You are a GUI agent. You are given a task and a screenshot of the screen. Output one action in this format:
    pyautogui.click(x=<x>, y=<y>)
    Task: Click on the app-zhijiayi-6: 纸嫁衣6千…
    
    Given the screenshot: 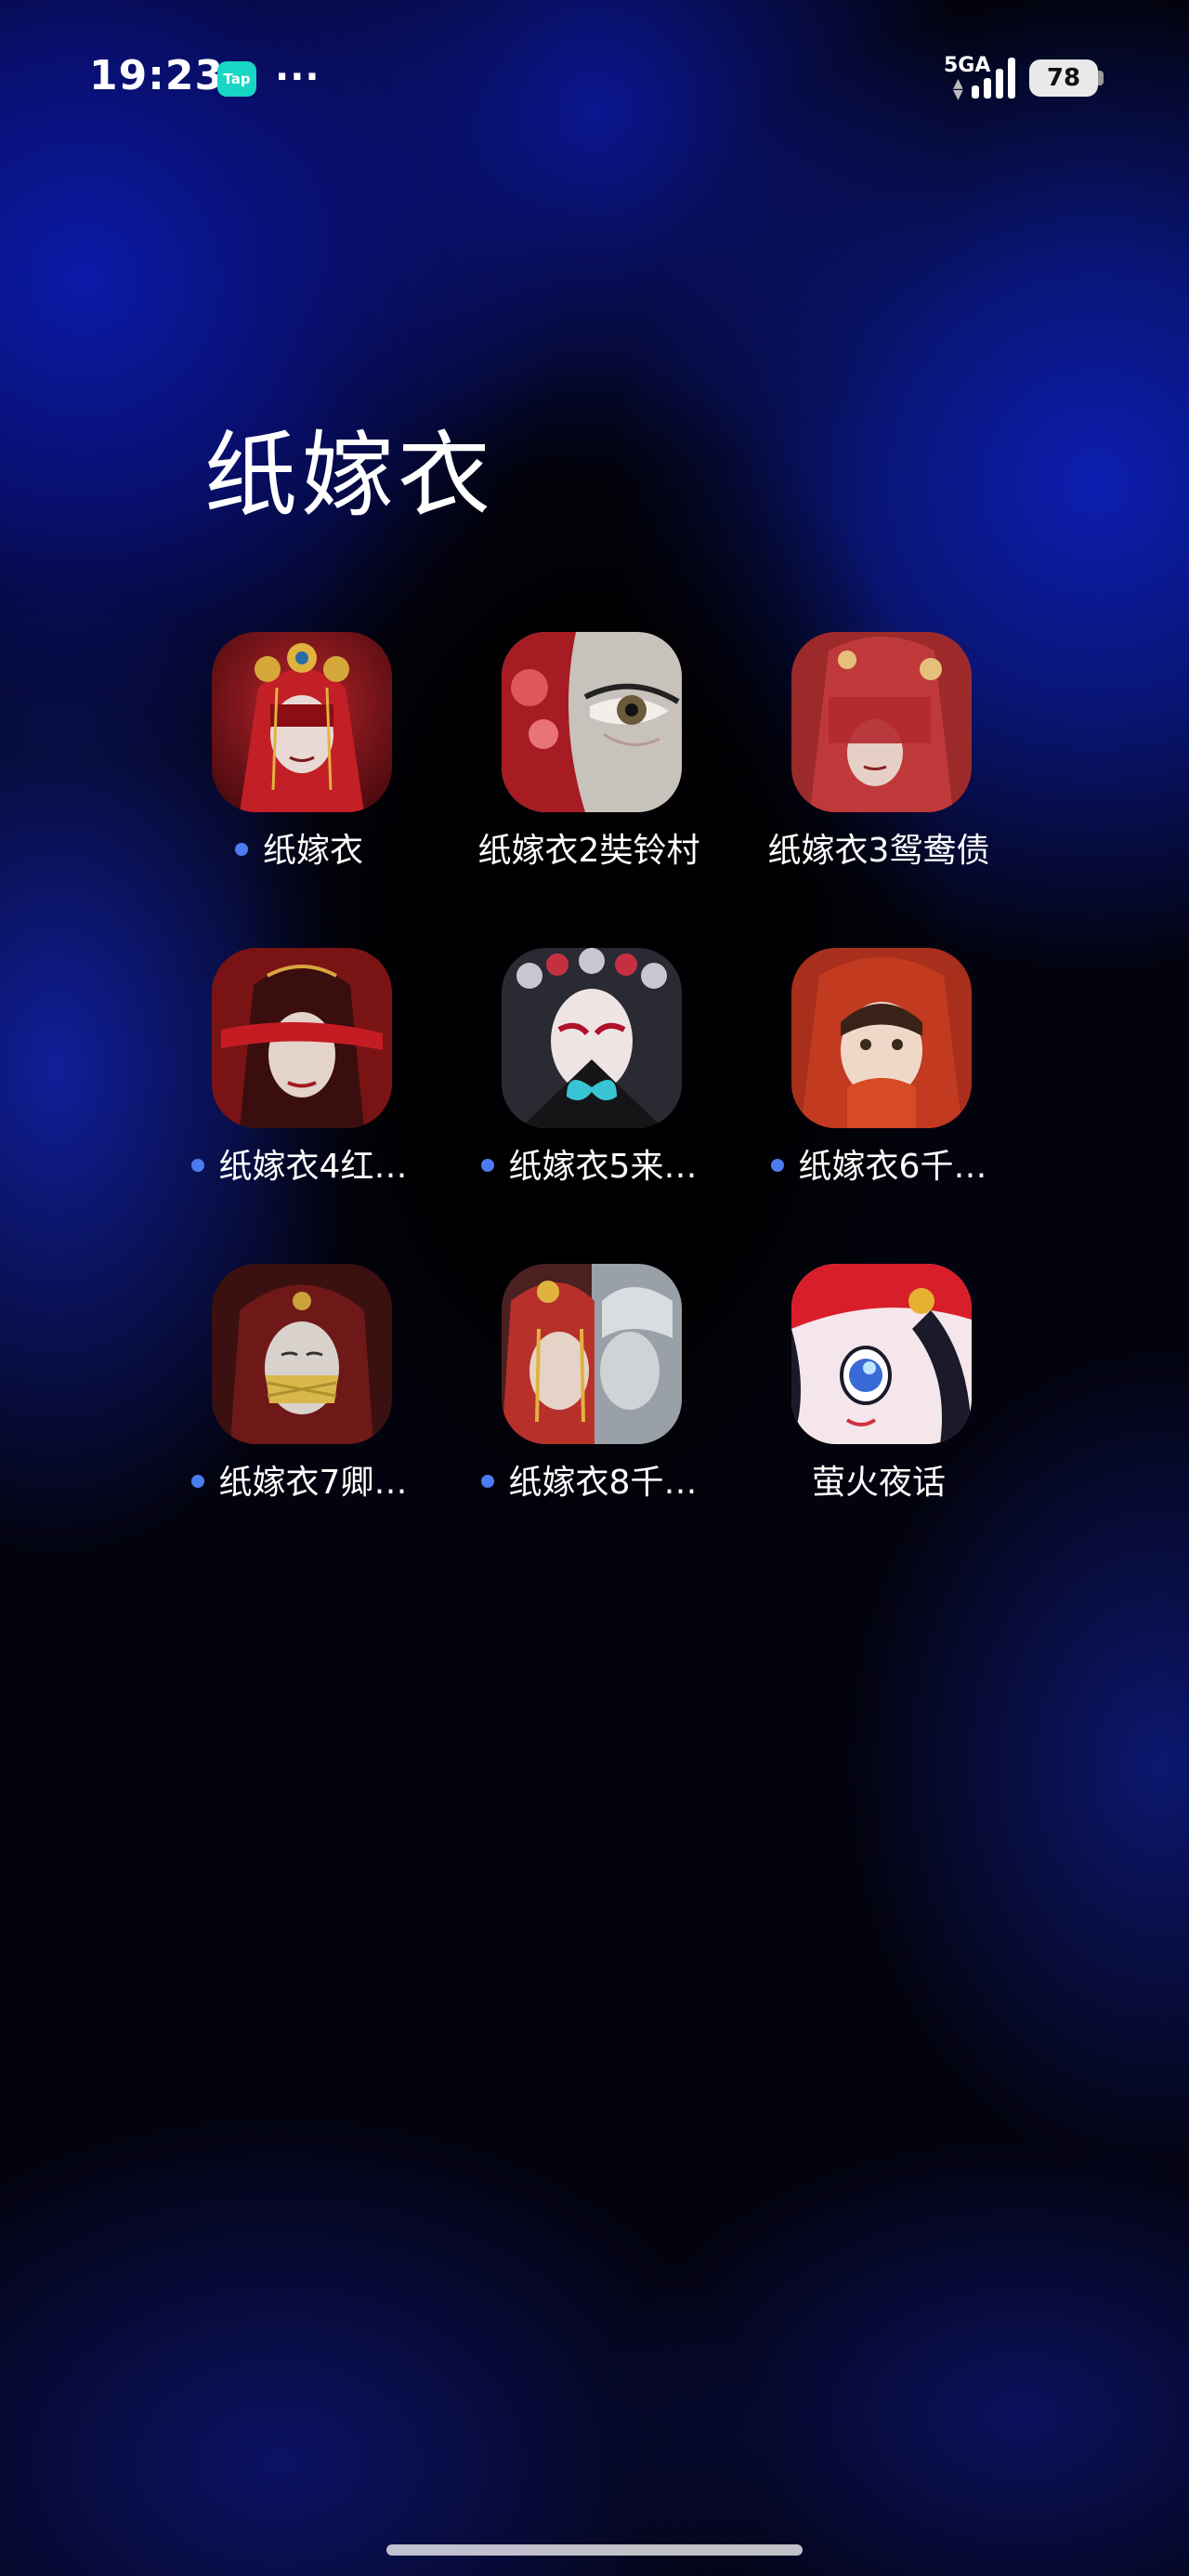 What is the action you would take?
    pyautogui.click(x=879, y=1087)
    